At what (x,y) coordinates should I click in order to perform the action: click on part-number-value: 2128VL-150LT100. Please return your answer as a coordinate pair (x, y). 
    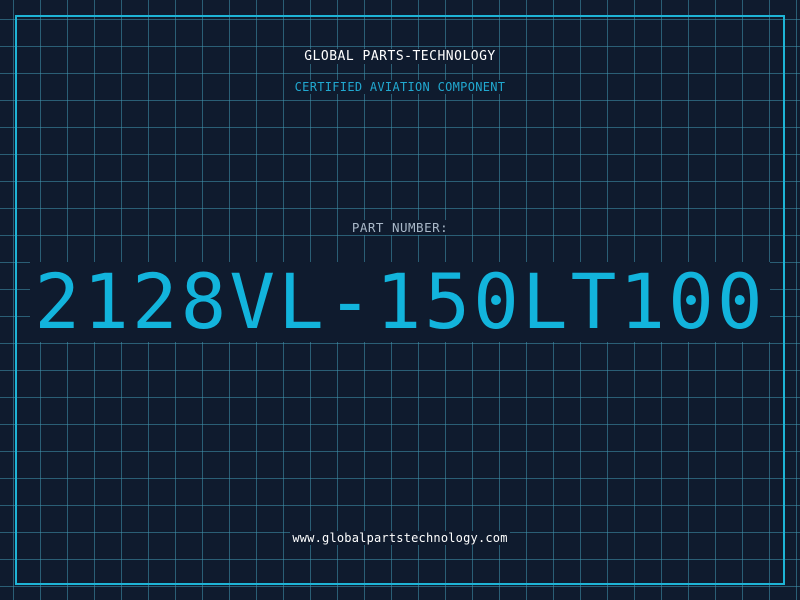
    Looking at the image, I should click on (400, 302).